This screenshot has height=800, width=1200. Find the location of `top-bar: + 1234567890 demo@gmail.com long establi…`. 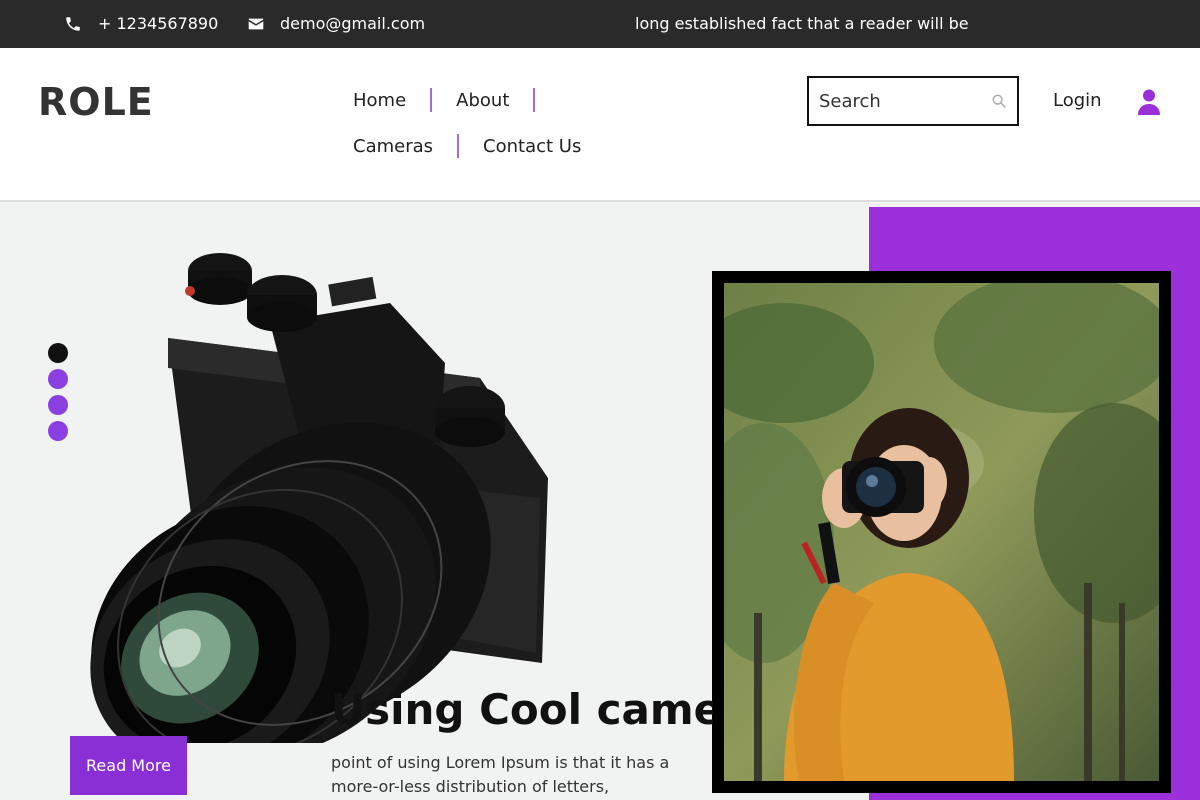

top-bar: + 1234567890 demo@gmail.com long establi… is located at coordinates (600, 24).